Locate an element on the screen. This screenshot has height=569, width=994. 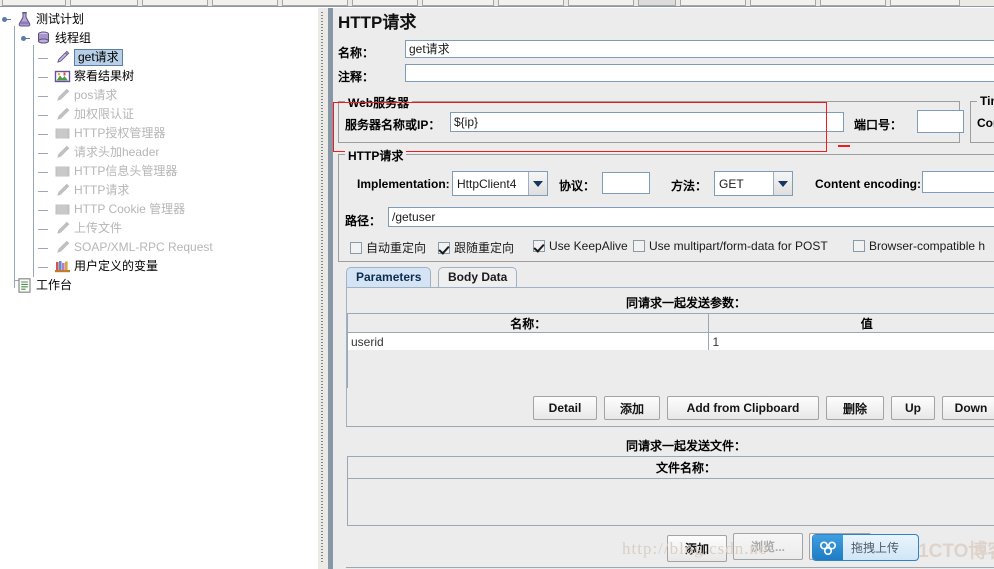
tree-node: pos请求 is located at coordinates (159, 95).